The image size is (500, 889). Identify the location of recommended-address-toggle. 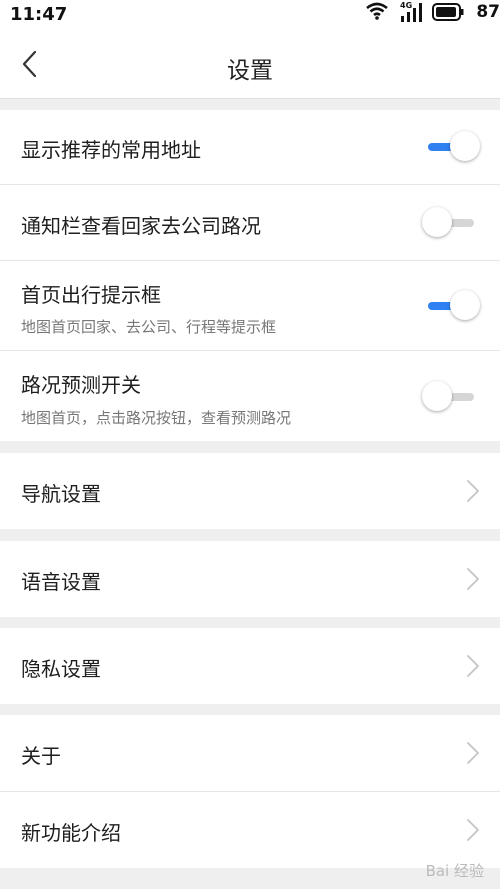
(451, 147).